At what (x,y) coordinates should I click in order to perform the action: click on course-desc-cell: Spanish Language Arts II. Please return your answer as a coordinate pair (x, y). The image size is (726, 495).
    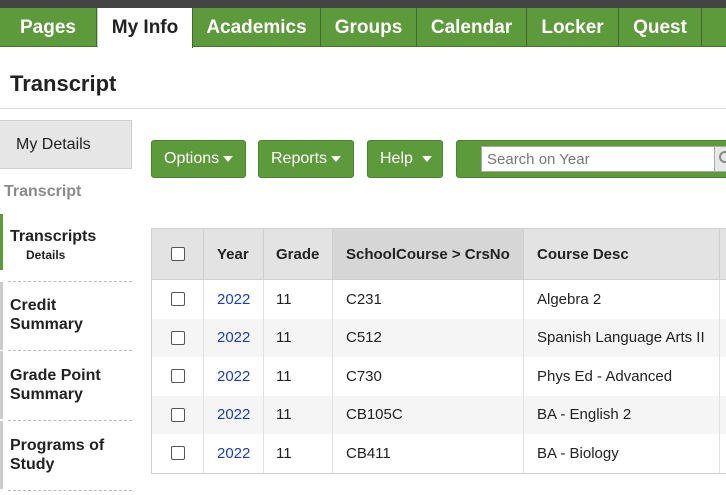
    Looking at the image, I should click on (622, 337).